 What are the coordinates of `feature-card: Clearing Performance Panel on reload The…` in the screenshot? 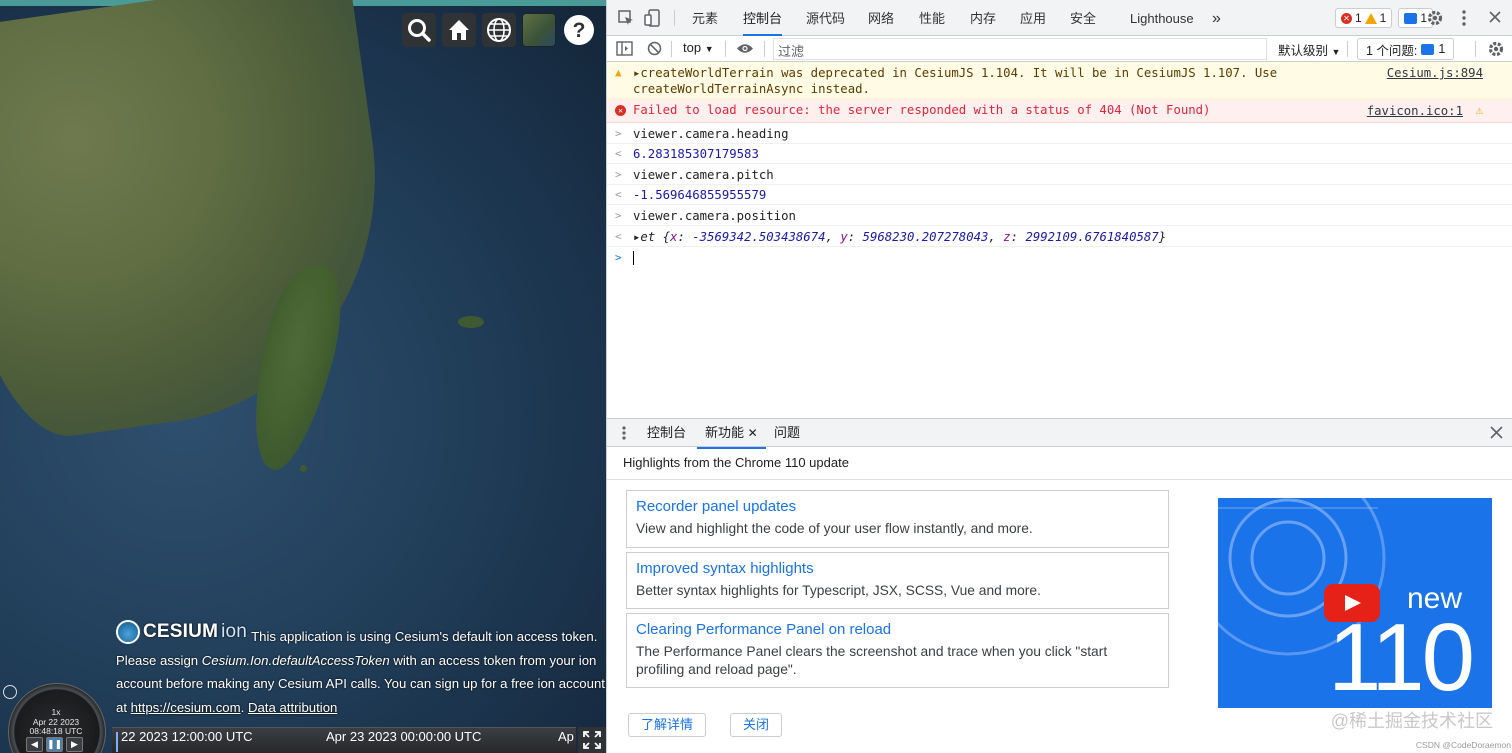 It's located at (897, 650).